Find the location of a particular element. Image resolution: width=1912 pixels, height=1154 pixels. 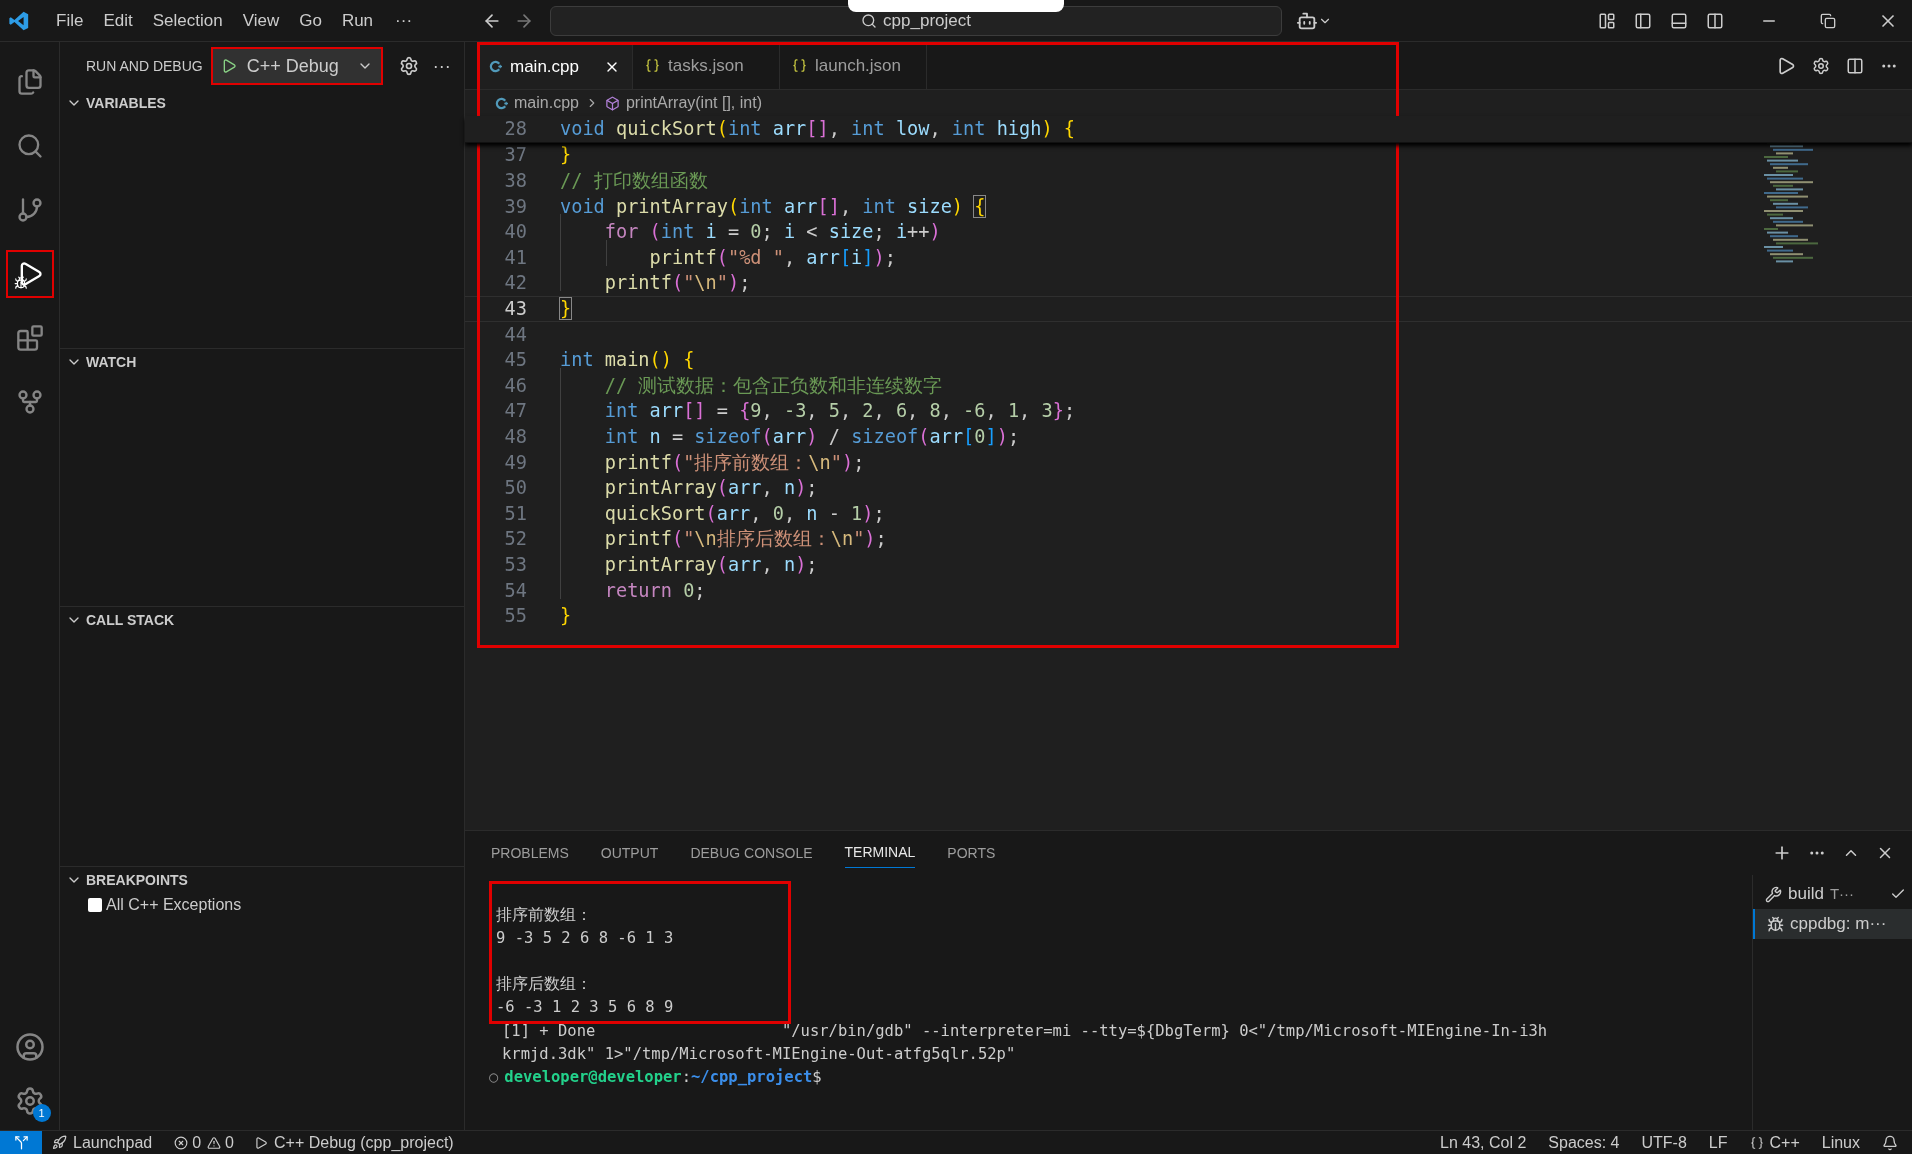

activity-item is located at coordinates (29, 274).